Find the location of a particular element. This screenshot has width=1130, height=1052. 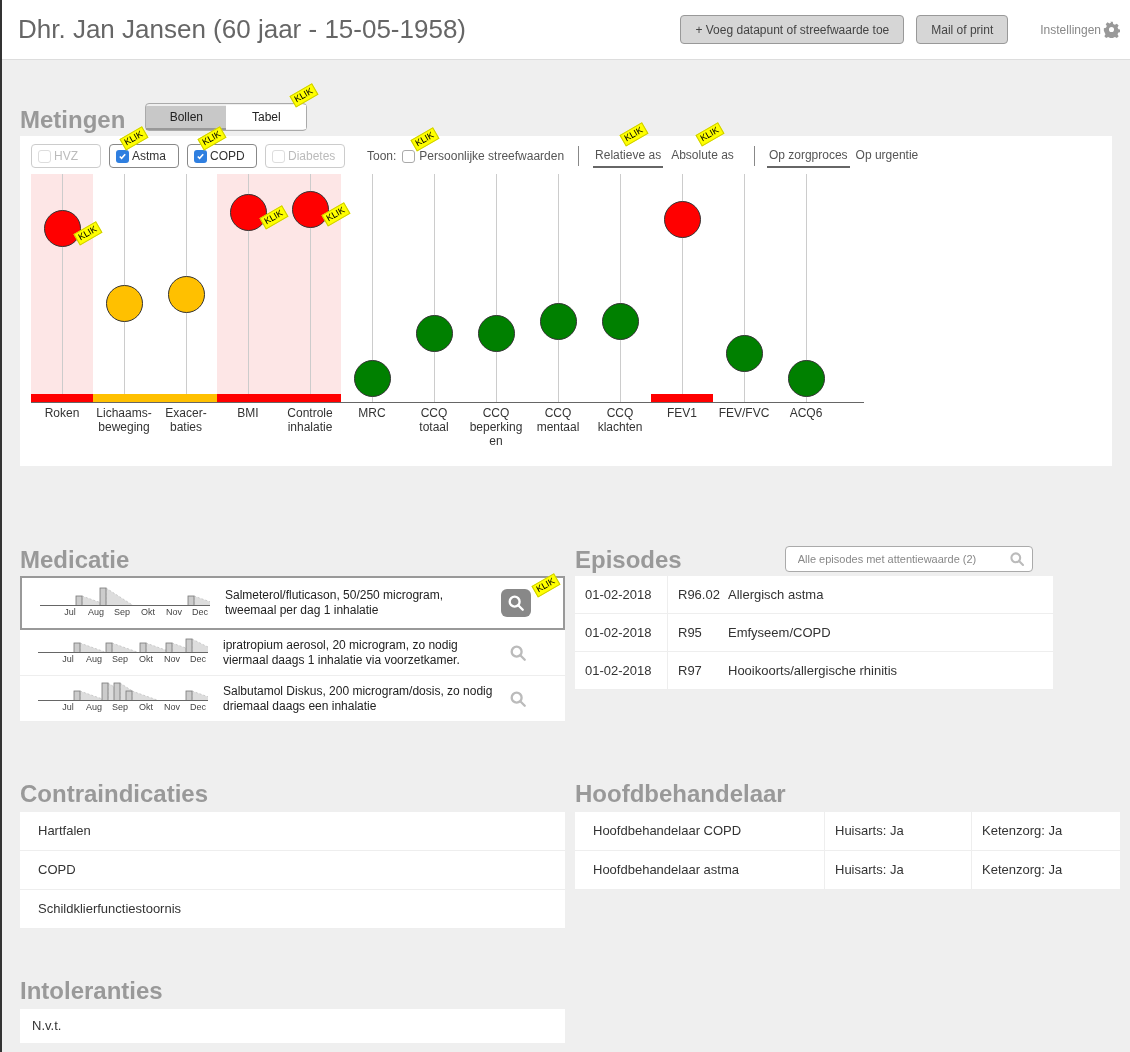

episode-code: R96.02 is located at coordinates (699, 594).